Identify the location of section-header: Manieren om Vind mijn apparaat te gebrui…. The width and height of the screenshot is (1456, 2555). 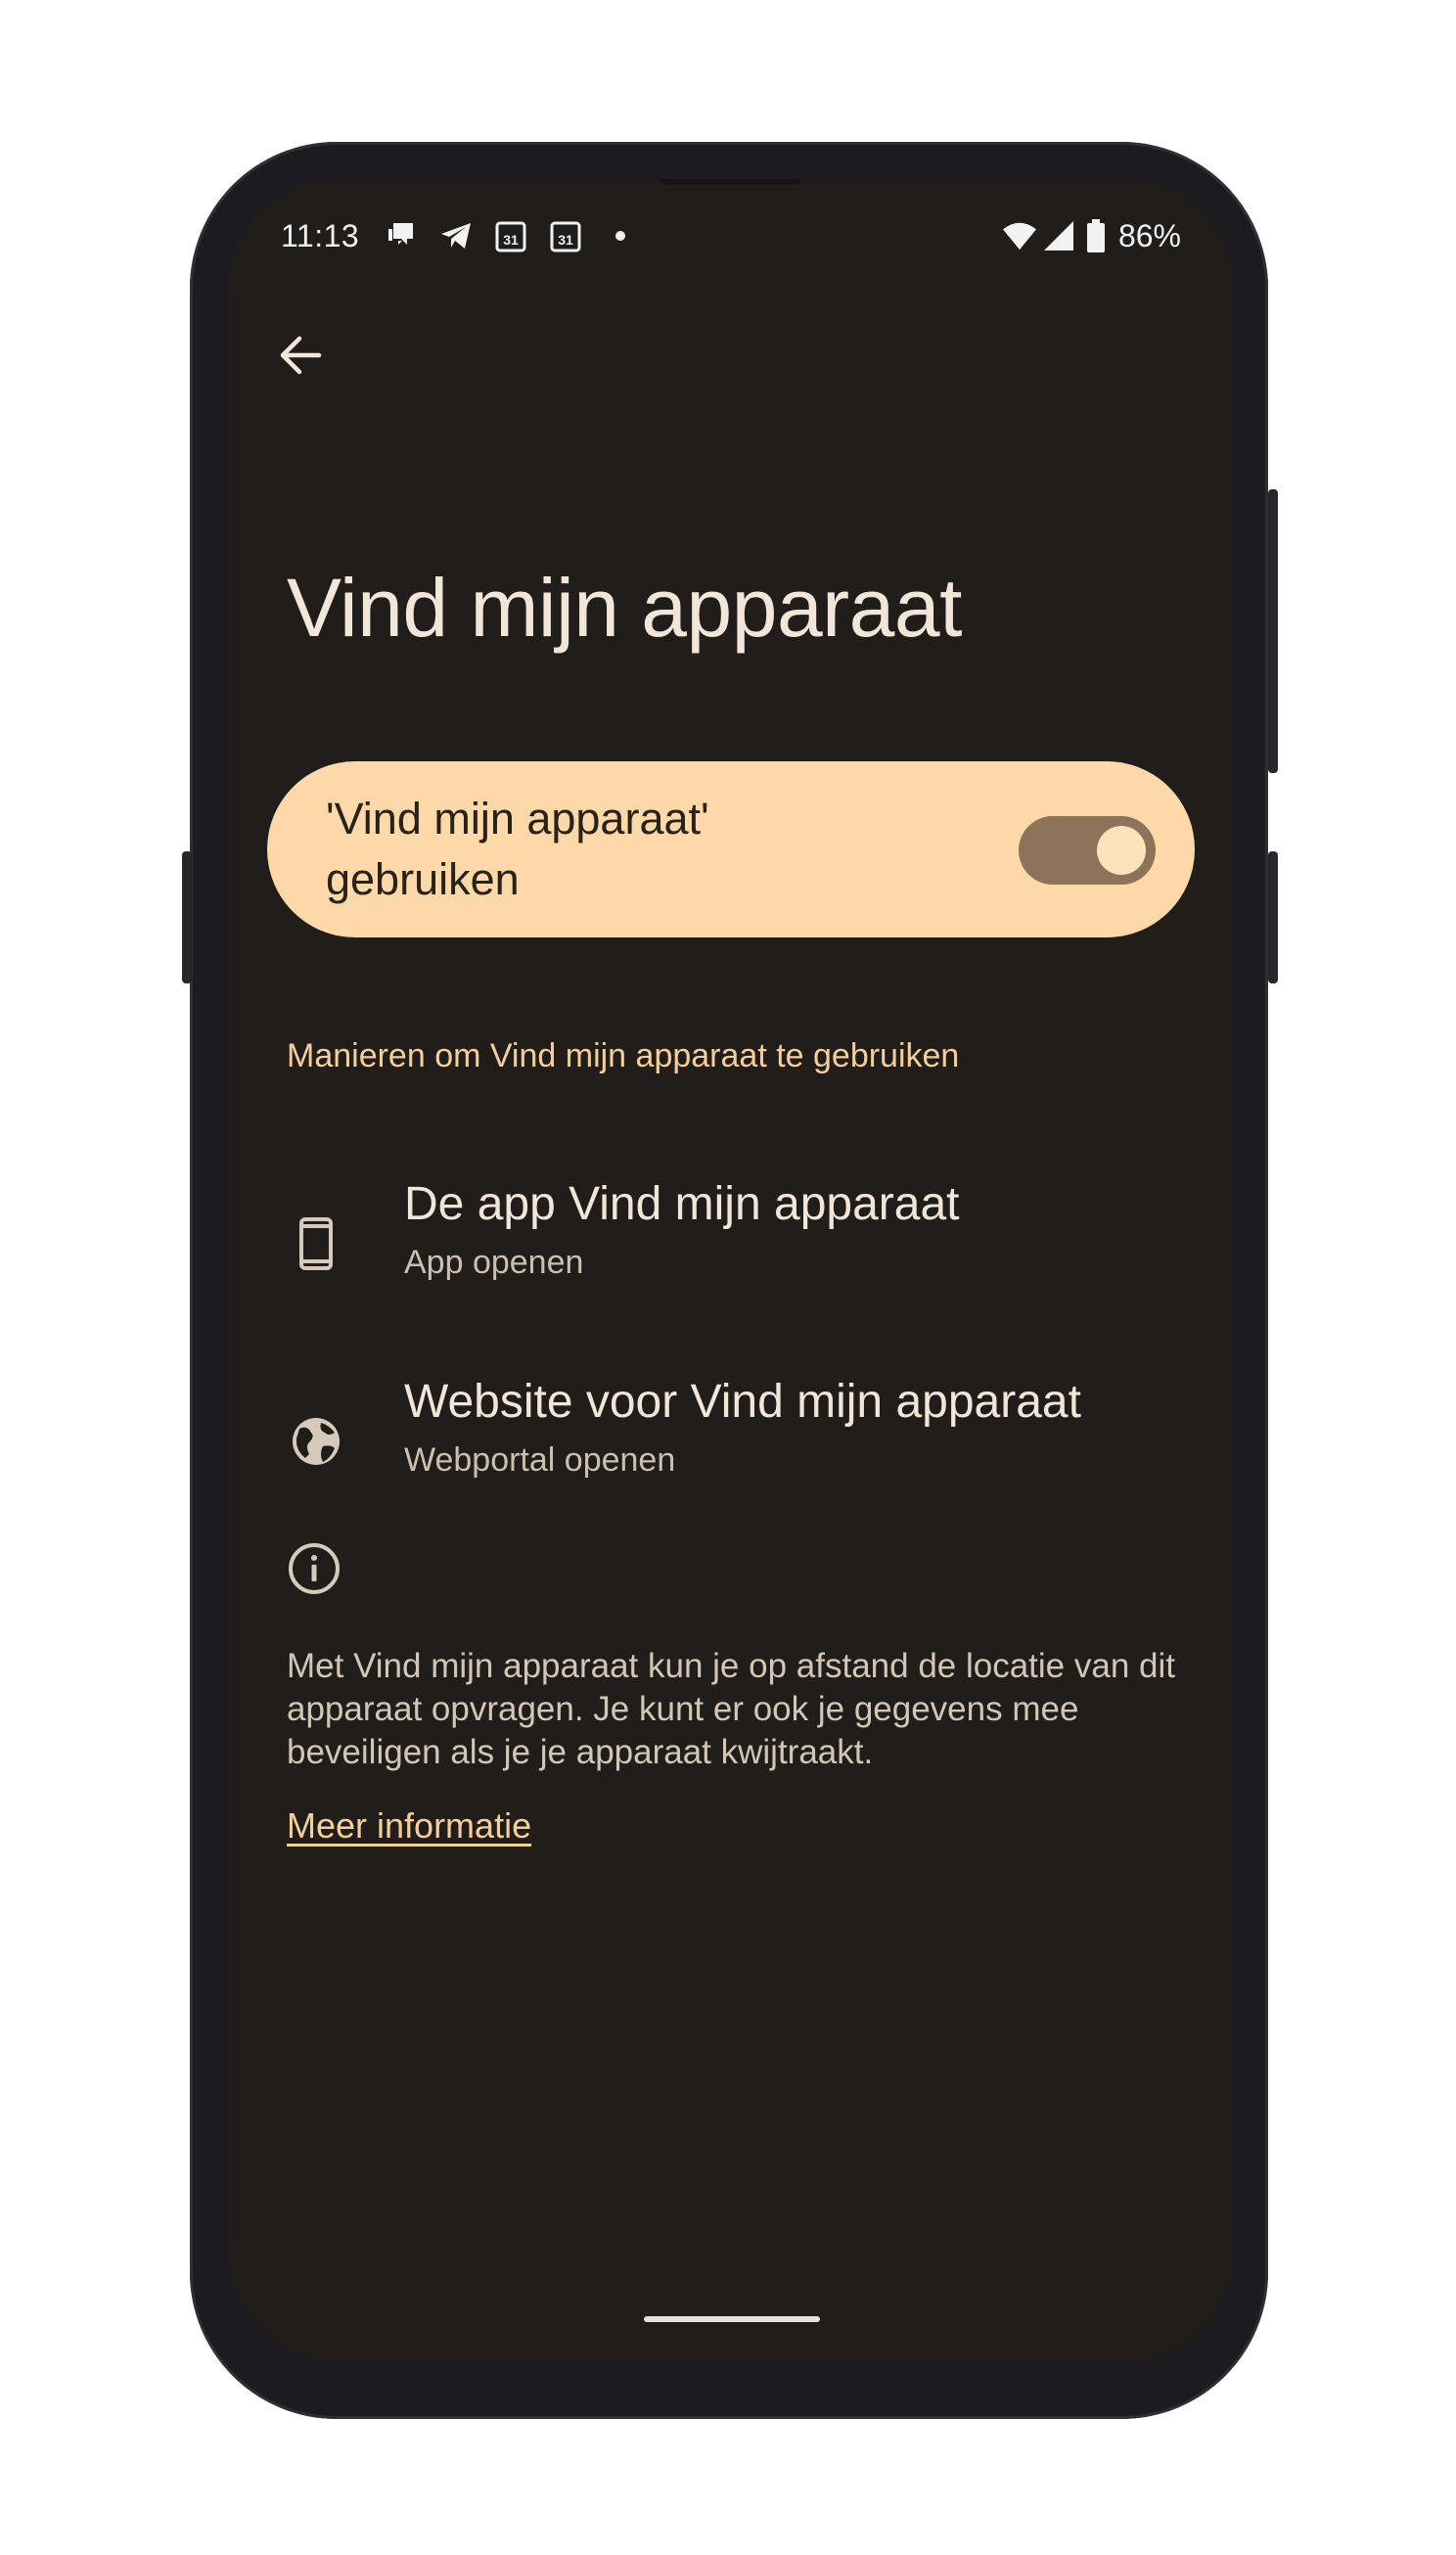
(623, 1055).